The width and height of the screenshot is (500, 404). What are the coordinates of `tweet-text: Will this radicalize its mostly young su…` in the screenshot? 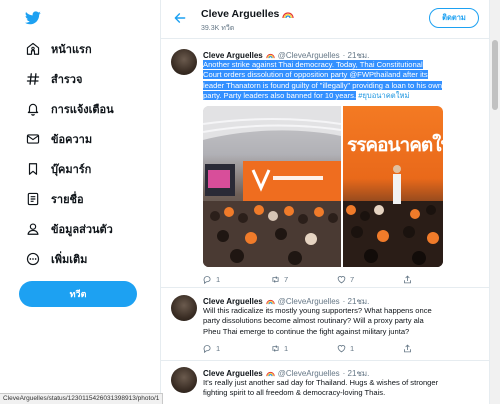 It's located at (317, 321).